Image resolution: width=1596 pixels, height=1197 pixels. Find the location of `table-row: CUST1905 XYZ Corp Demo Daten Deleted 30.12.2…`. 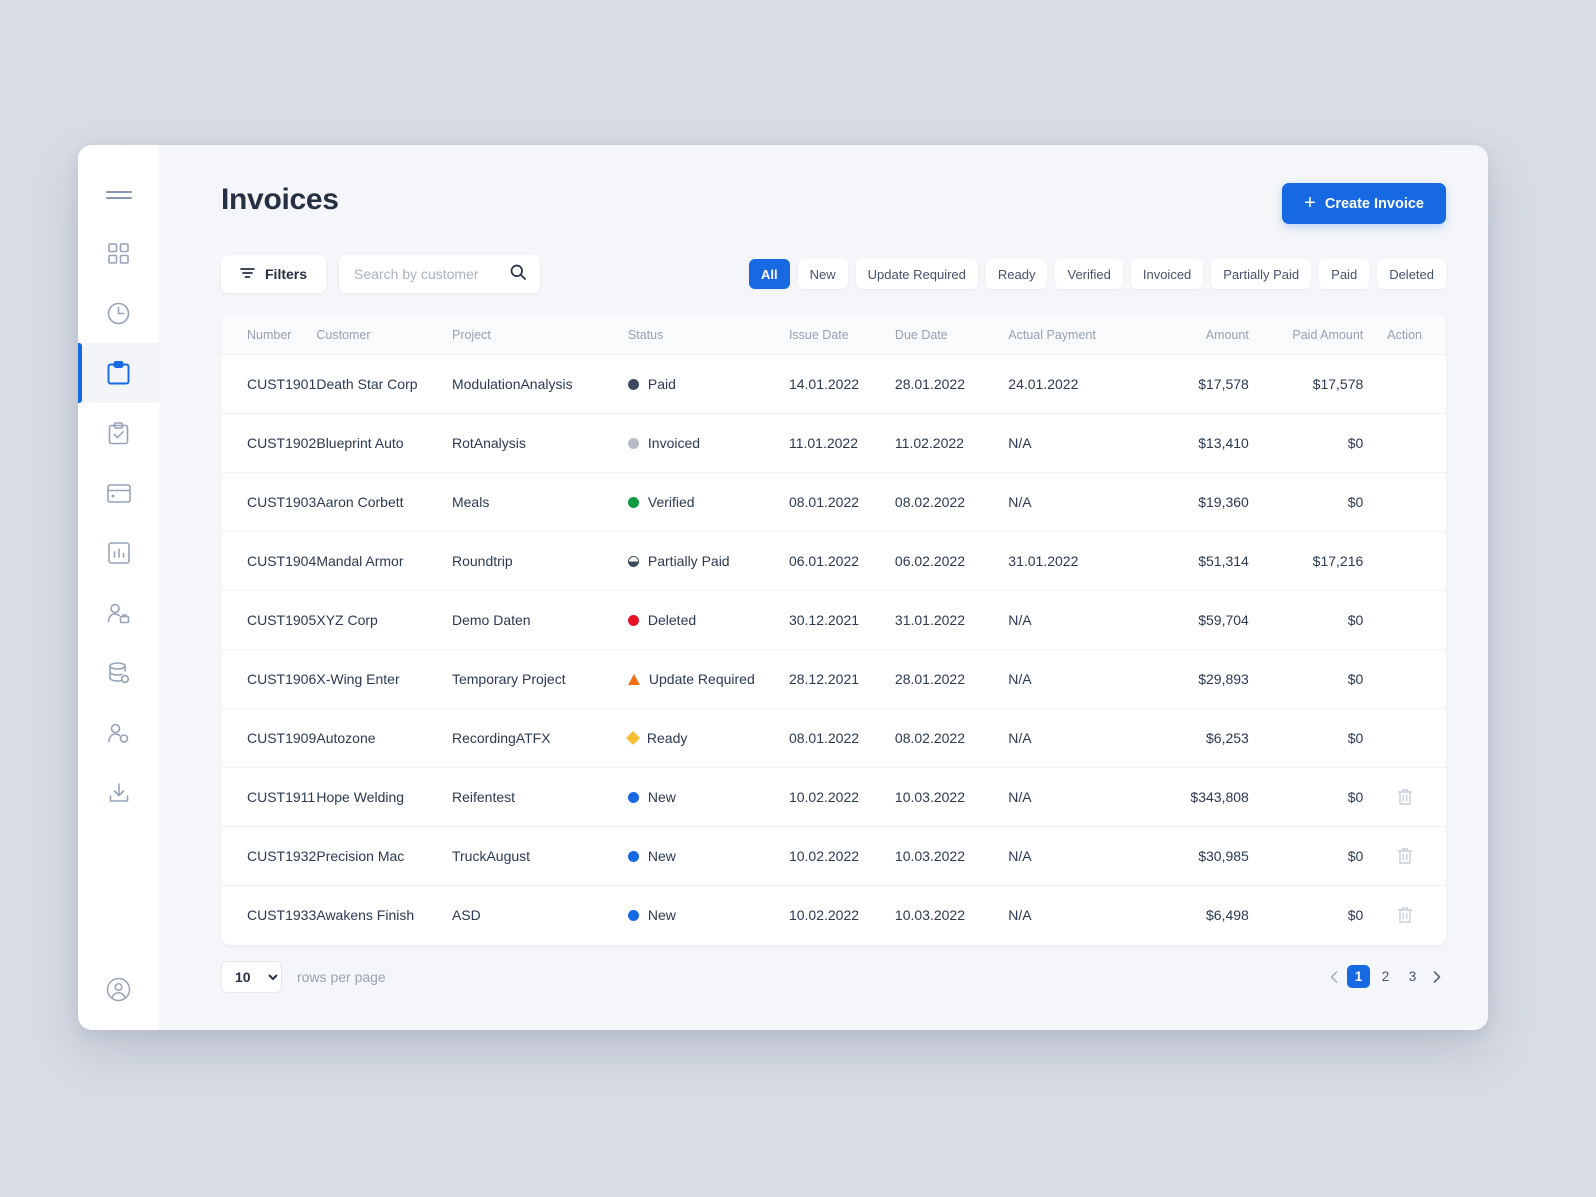

table-row: CUST1905 XYZ Corp Demo Daten Deleted 30.12.2… is located at coordinates (833, 620).